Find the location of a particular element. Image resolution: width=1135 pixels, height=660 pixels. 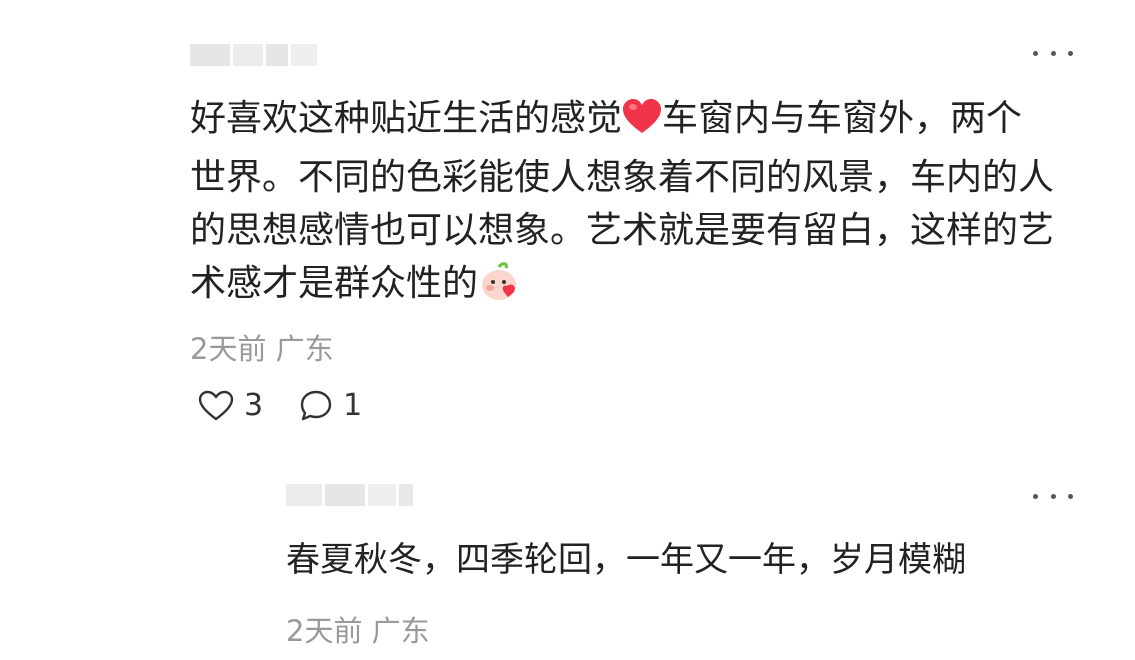

comment-line-3: 的思想感情也可以想象。艺术就是要有留白，这样的艺 is located at coordinates (622, 230).